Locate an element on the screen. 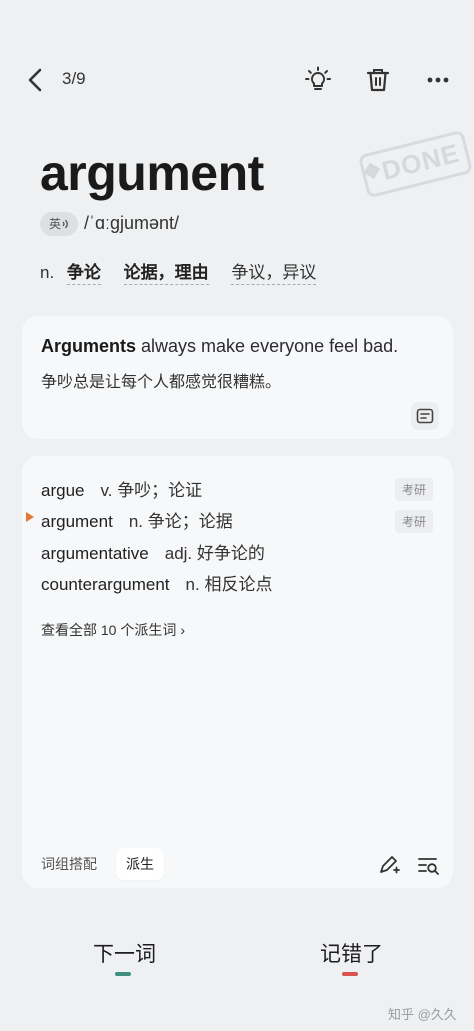 The image size is (474, 1031). meaning-3: 争议，异议 is located at coordinates (274, 274).